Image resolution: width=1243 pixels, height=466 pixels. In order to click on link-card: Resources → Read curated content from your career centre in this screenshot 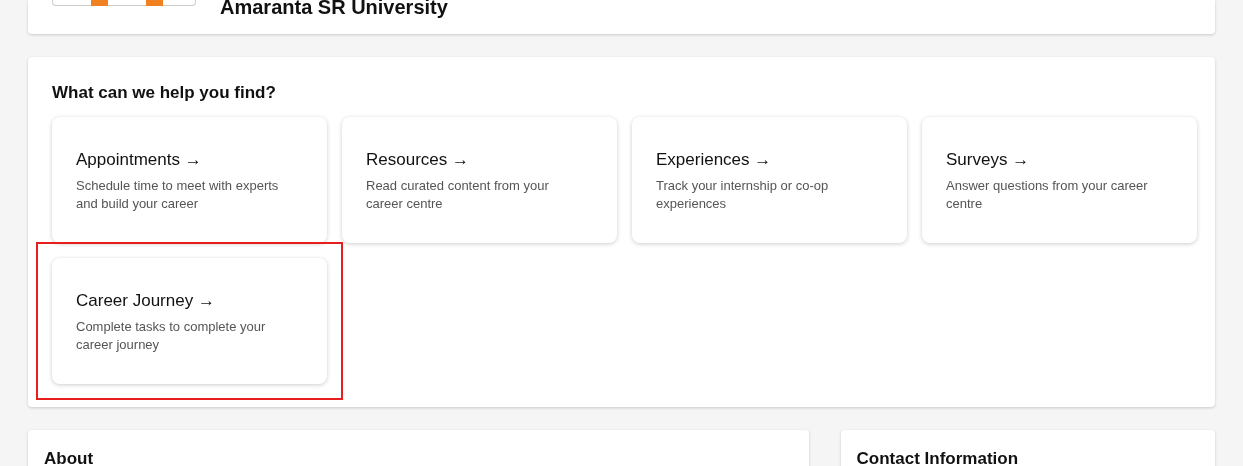, I will do `click(479, 180)`.